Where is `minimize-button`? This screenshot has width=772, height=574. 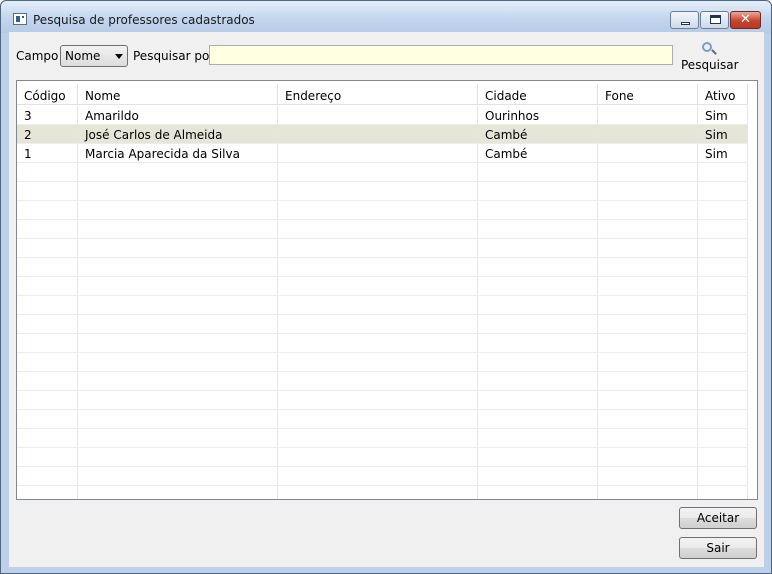 minimize-button is located at coordinates (684, 20).